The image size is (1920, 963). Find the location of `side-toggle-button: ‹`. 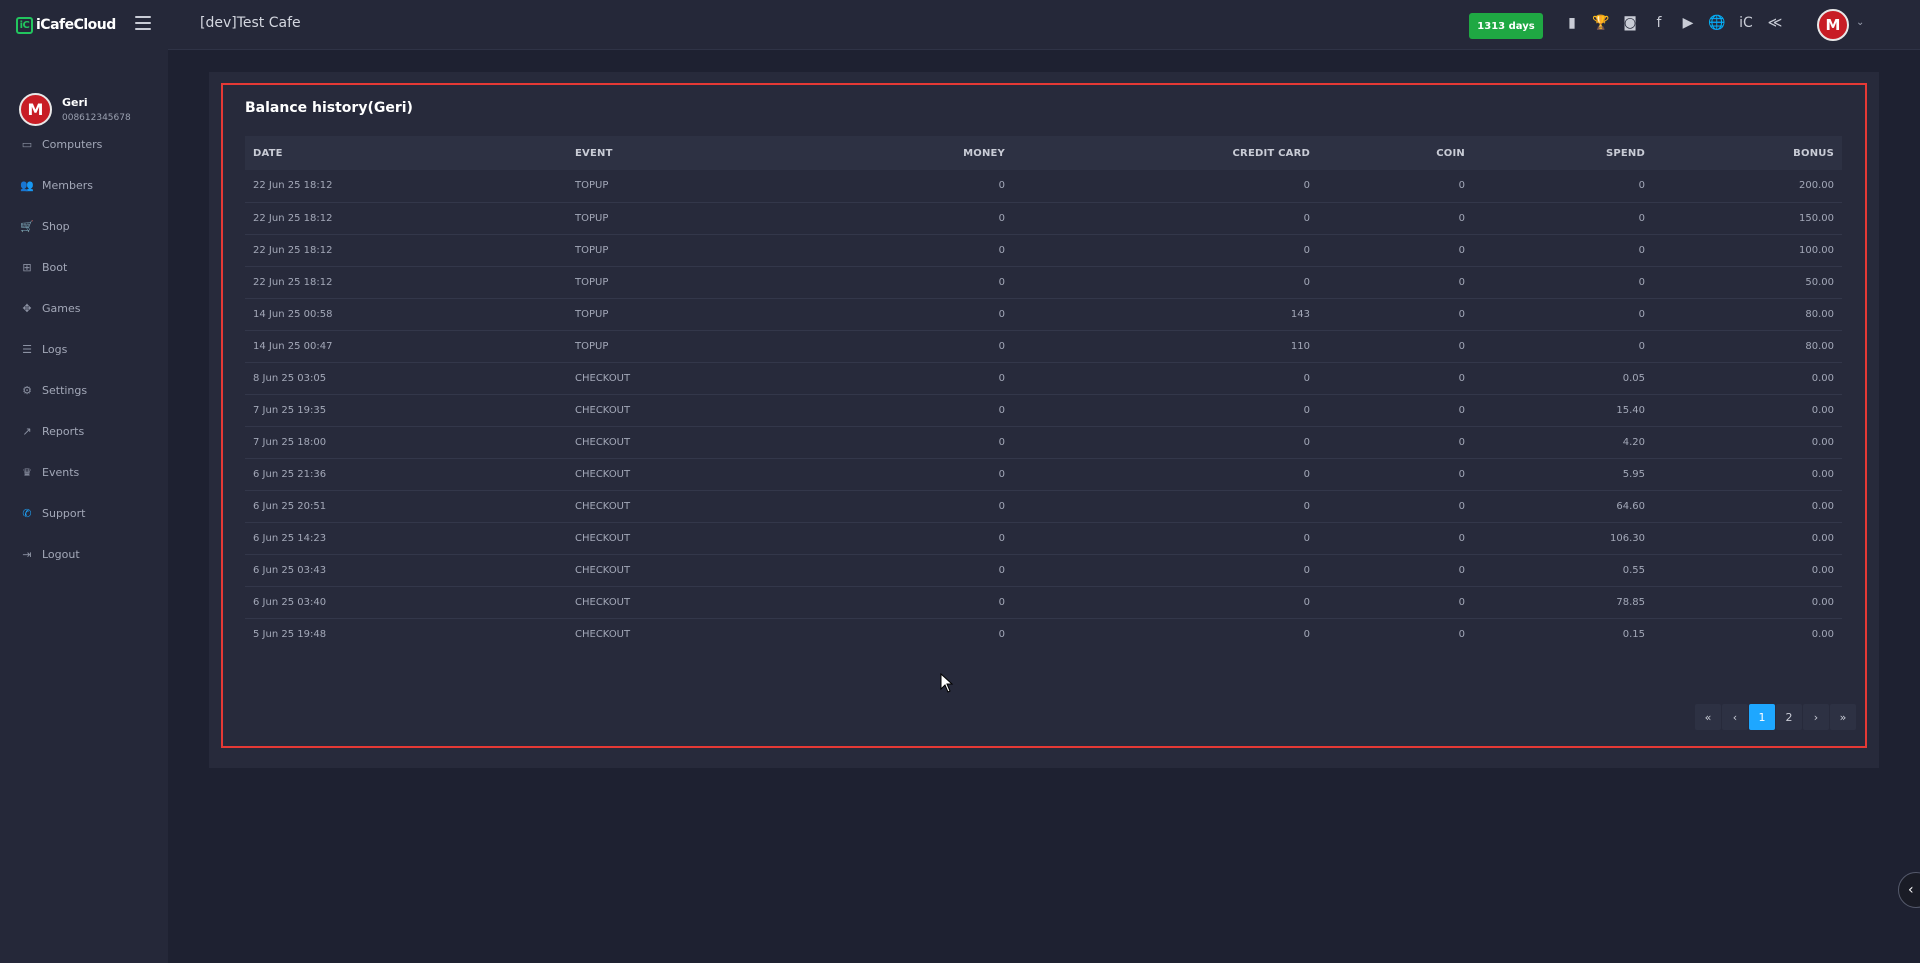

side-toggle-button: ‹ is located at coordinates (1909, 890).